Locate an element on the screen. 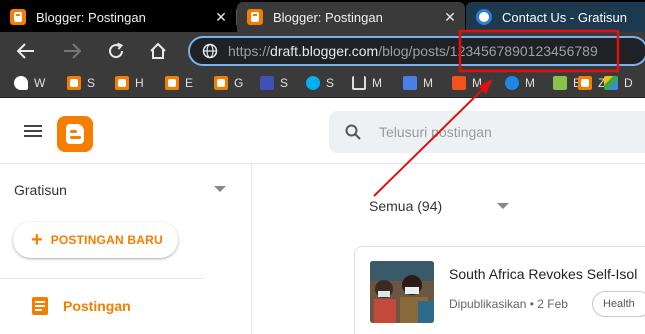 Image resolution: width=645 pixels, height=334 pixels. bookmark-label: G is located at coordinates (239, 83).